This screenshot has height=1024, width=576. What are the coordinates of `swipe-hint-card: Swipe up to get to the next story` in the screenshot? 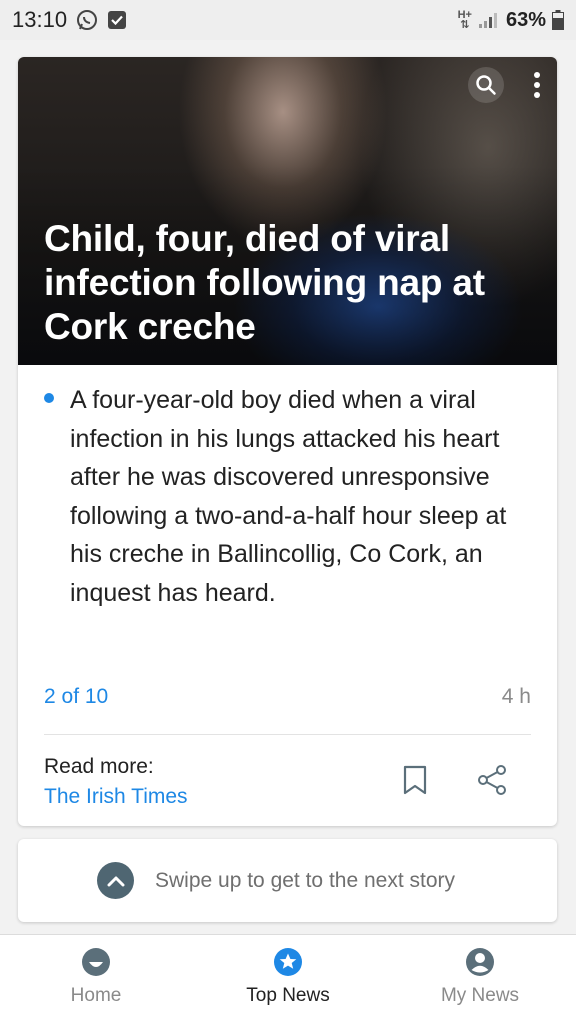 It's located at (287, 880).